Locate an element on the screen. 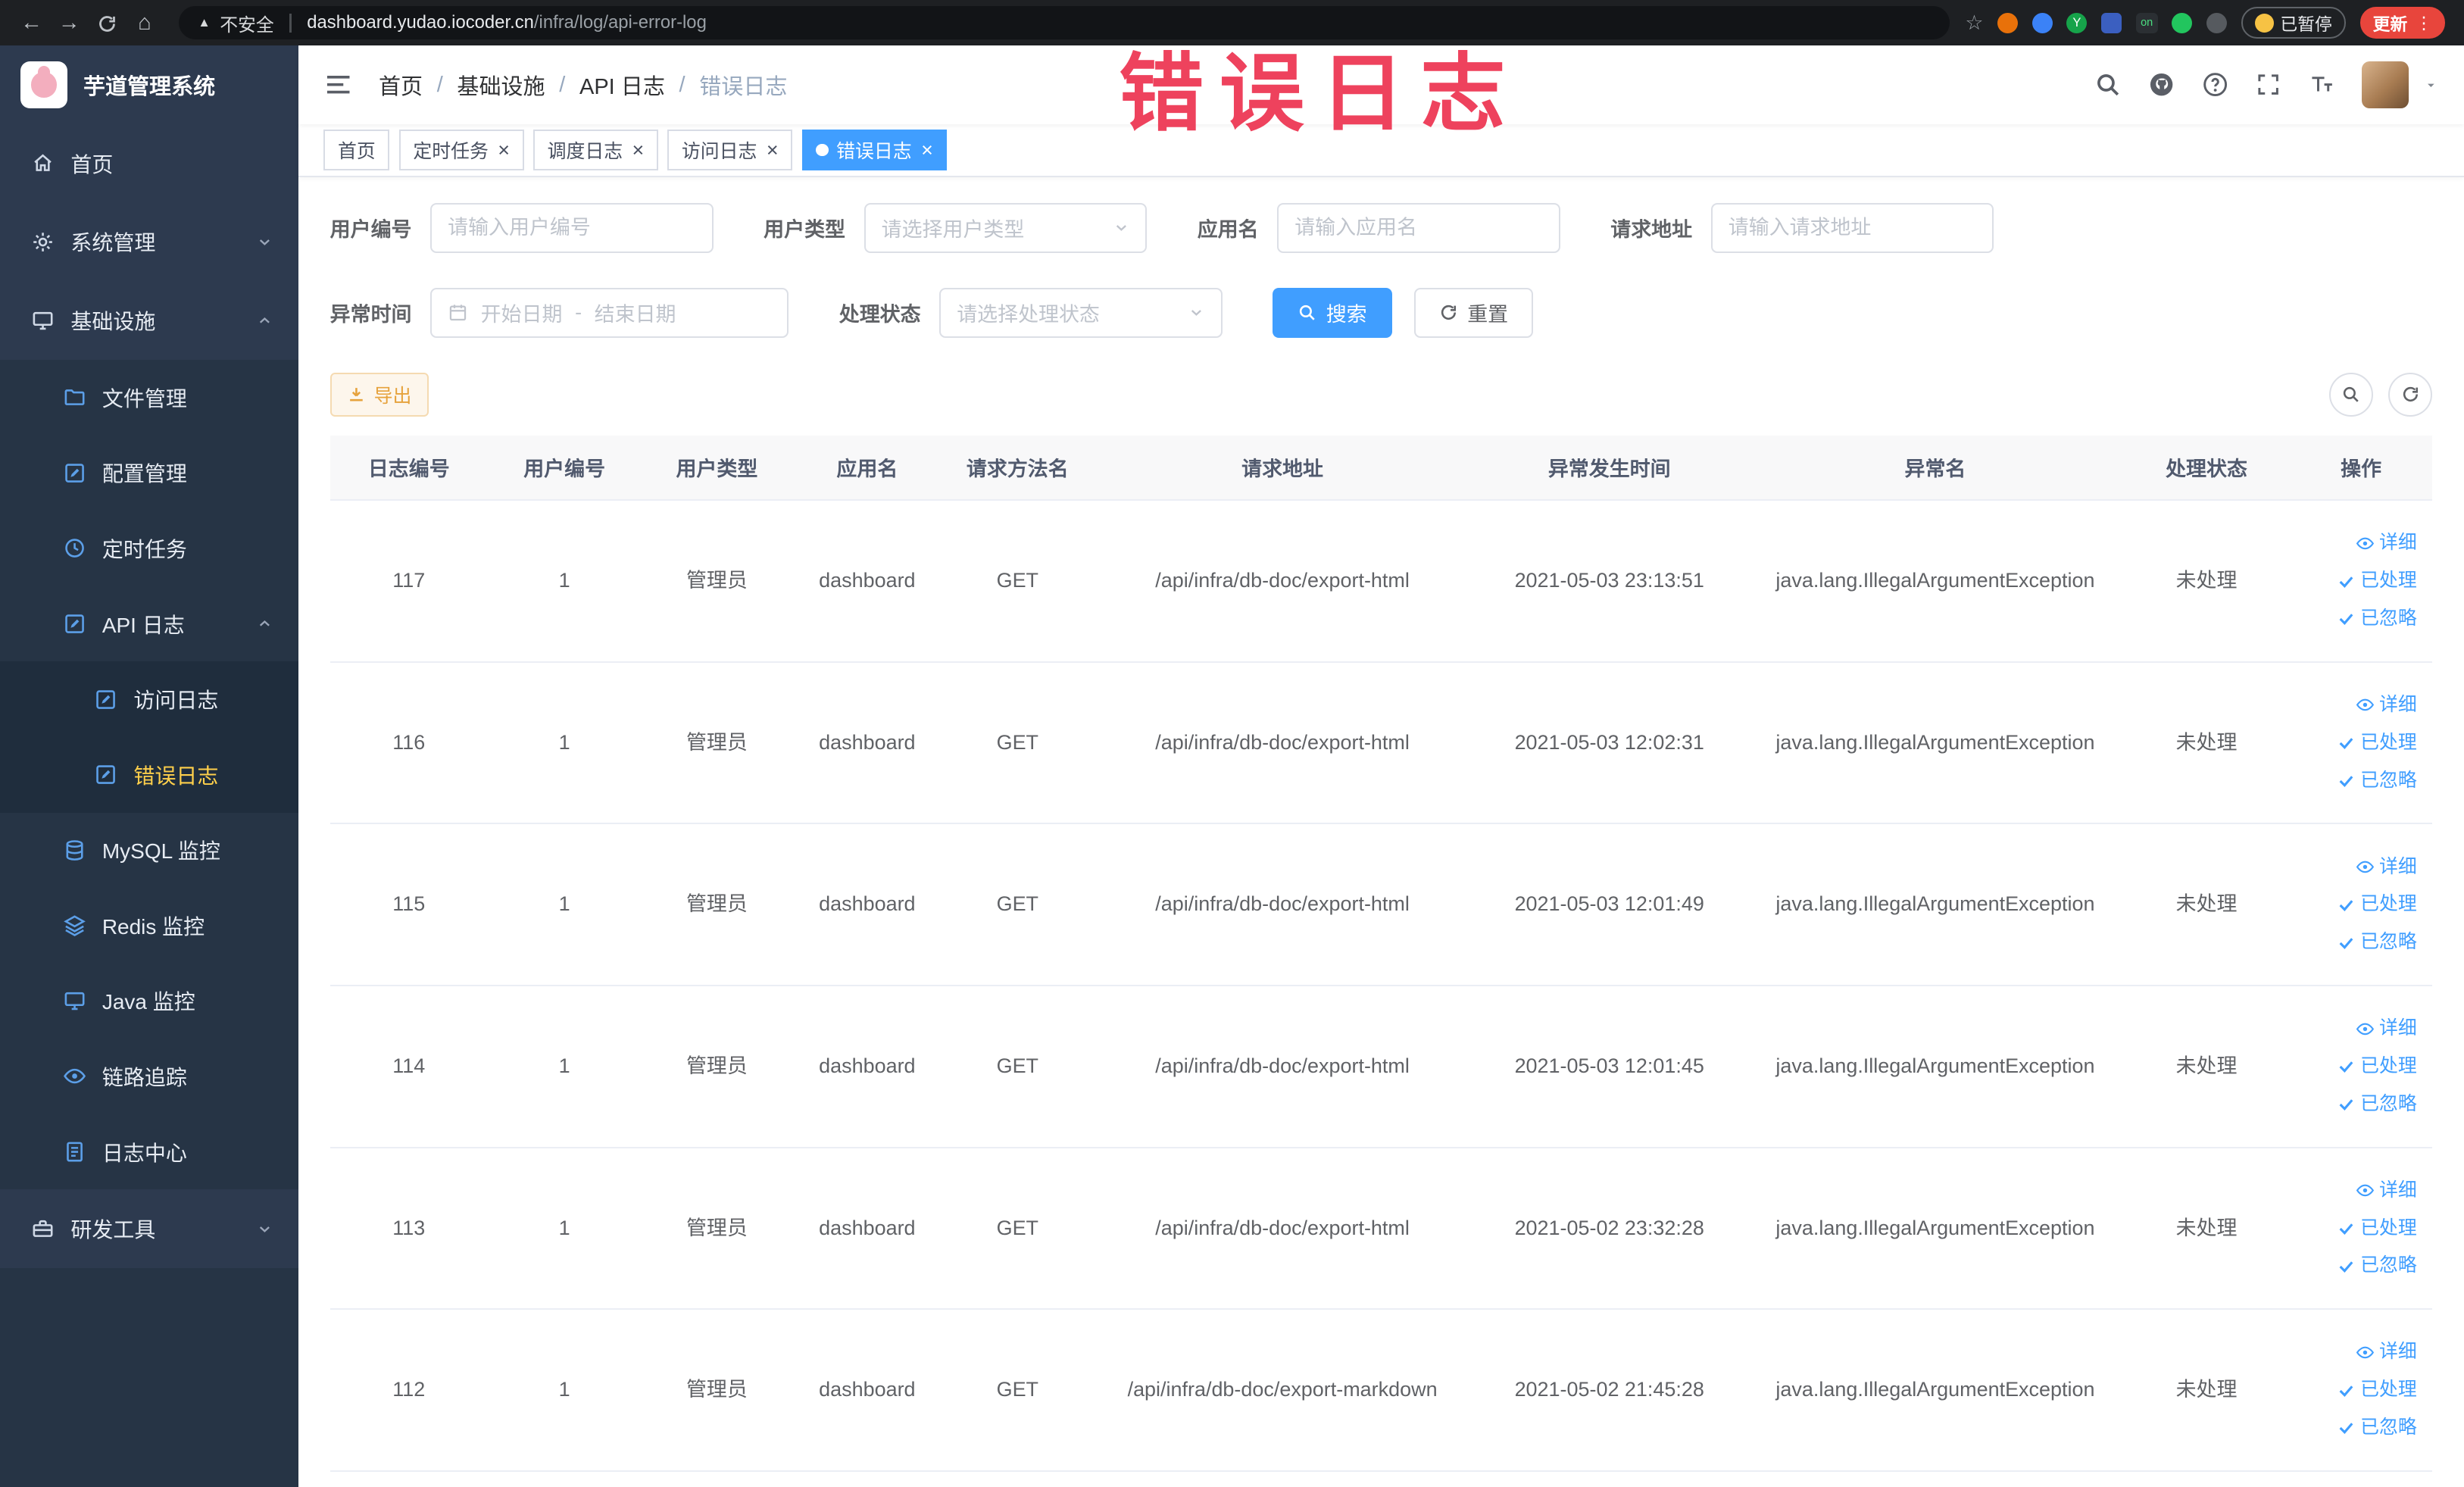 The image size is (2464, 1487). exception-time-range-picker: 开始日期 - 结束日期 is located at coordinates (609, 312).